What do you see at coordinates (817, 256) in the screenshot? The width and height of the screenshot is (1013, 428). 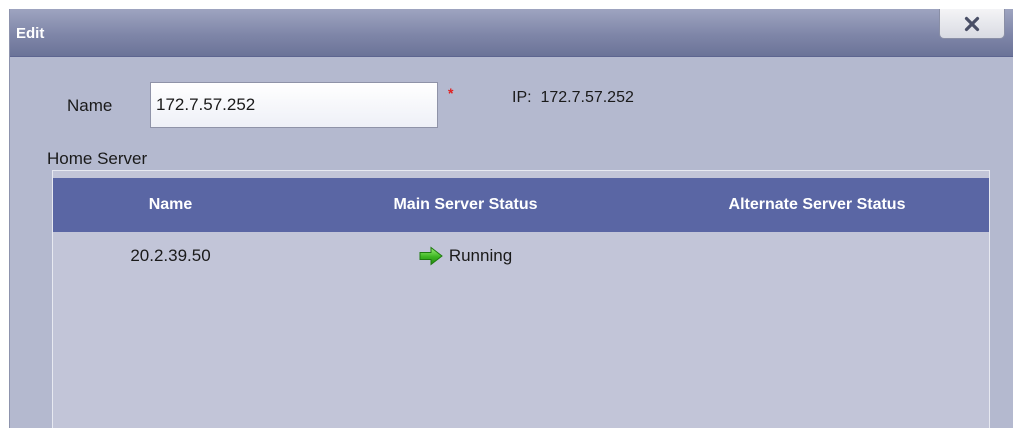 I see `alternate-server-status-cell` at bounding box center [817, 256].